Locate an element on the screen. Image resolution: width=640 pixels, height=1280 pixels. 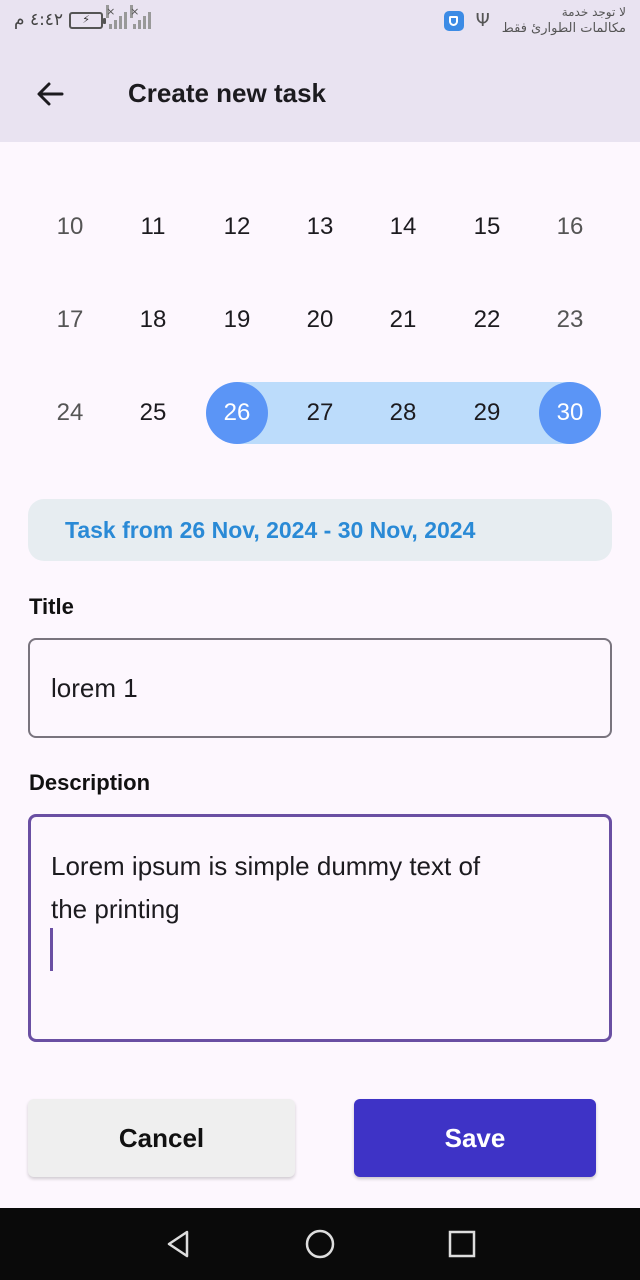
home-circle-icon is located at coordinates (320, 1244).